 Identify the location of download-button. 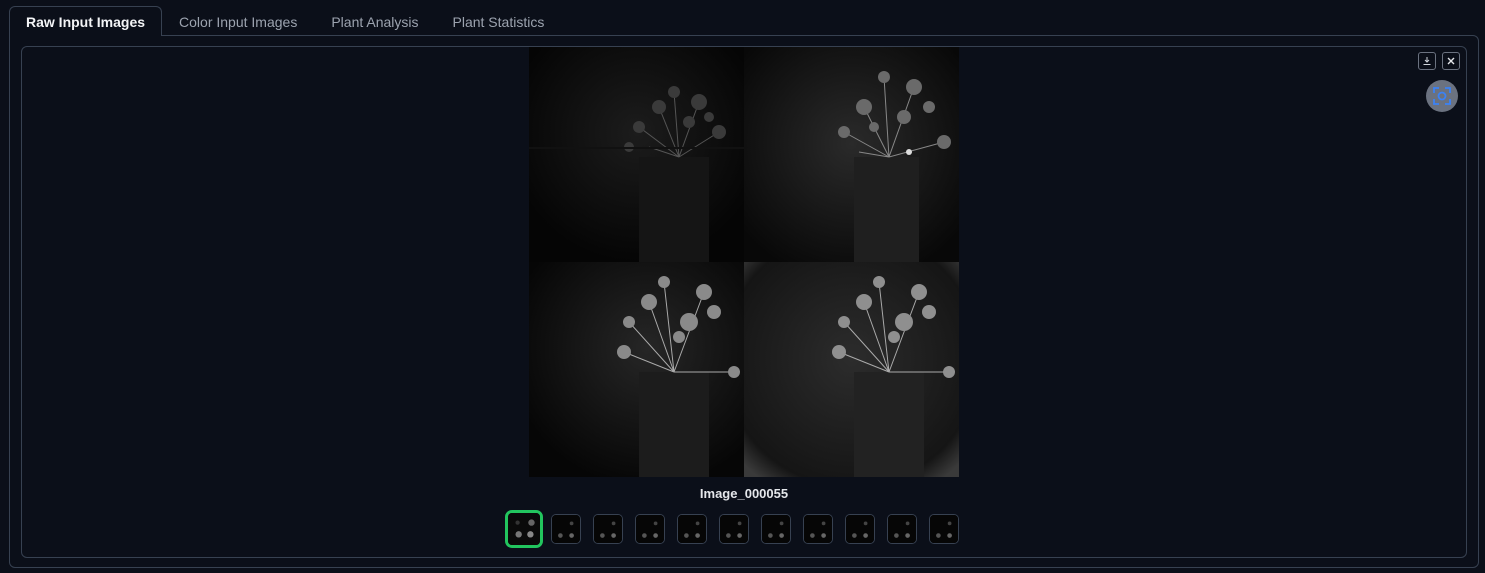
(1427, 61).